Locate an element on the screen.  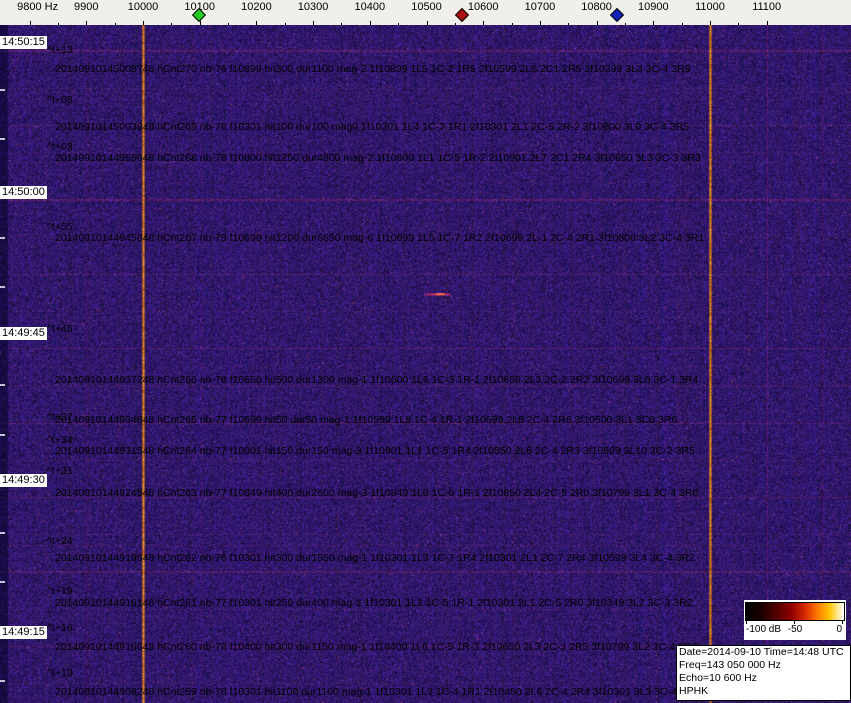
freq-label: 9900 is located at coordinates (86, 7).